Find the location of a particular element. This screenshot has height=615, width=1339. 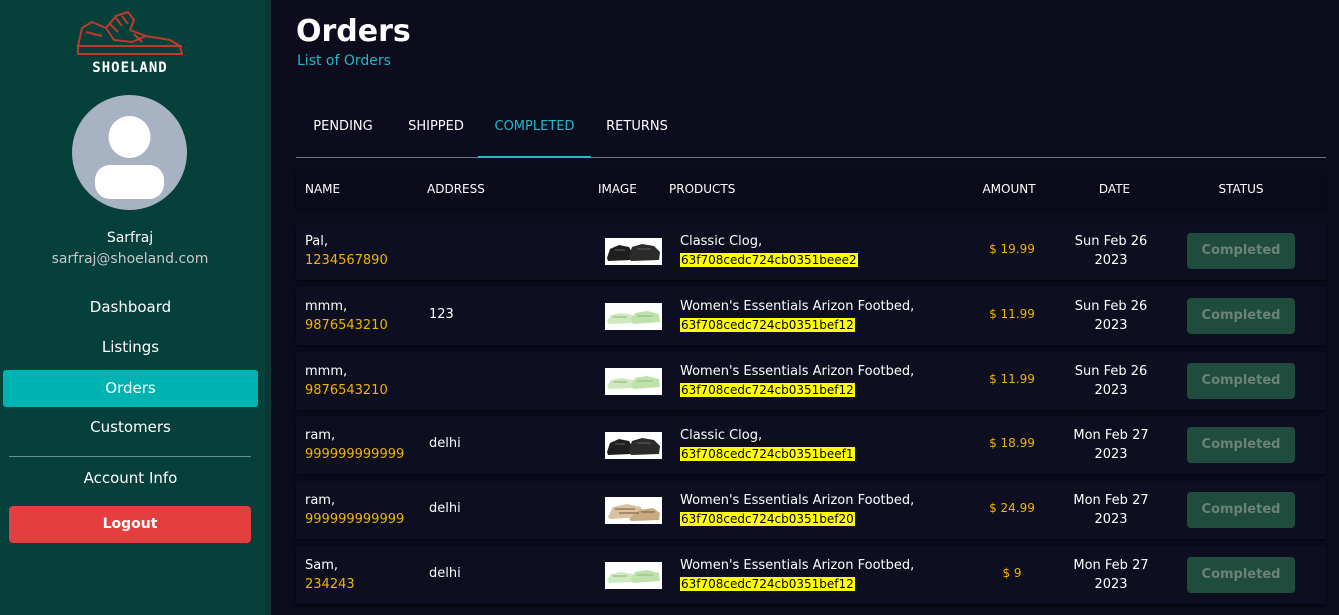

brand-name: SHOELAND is located at coordinates (130, 68).